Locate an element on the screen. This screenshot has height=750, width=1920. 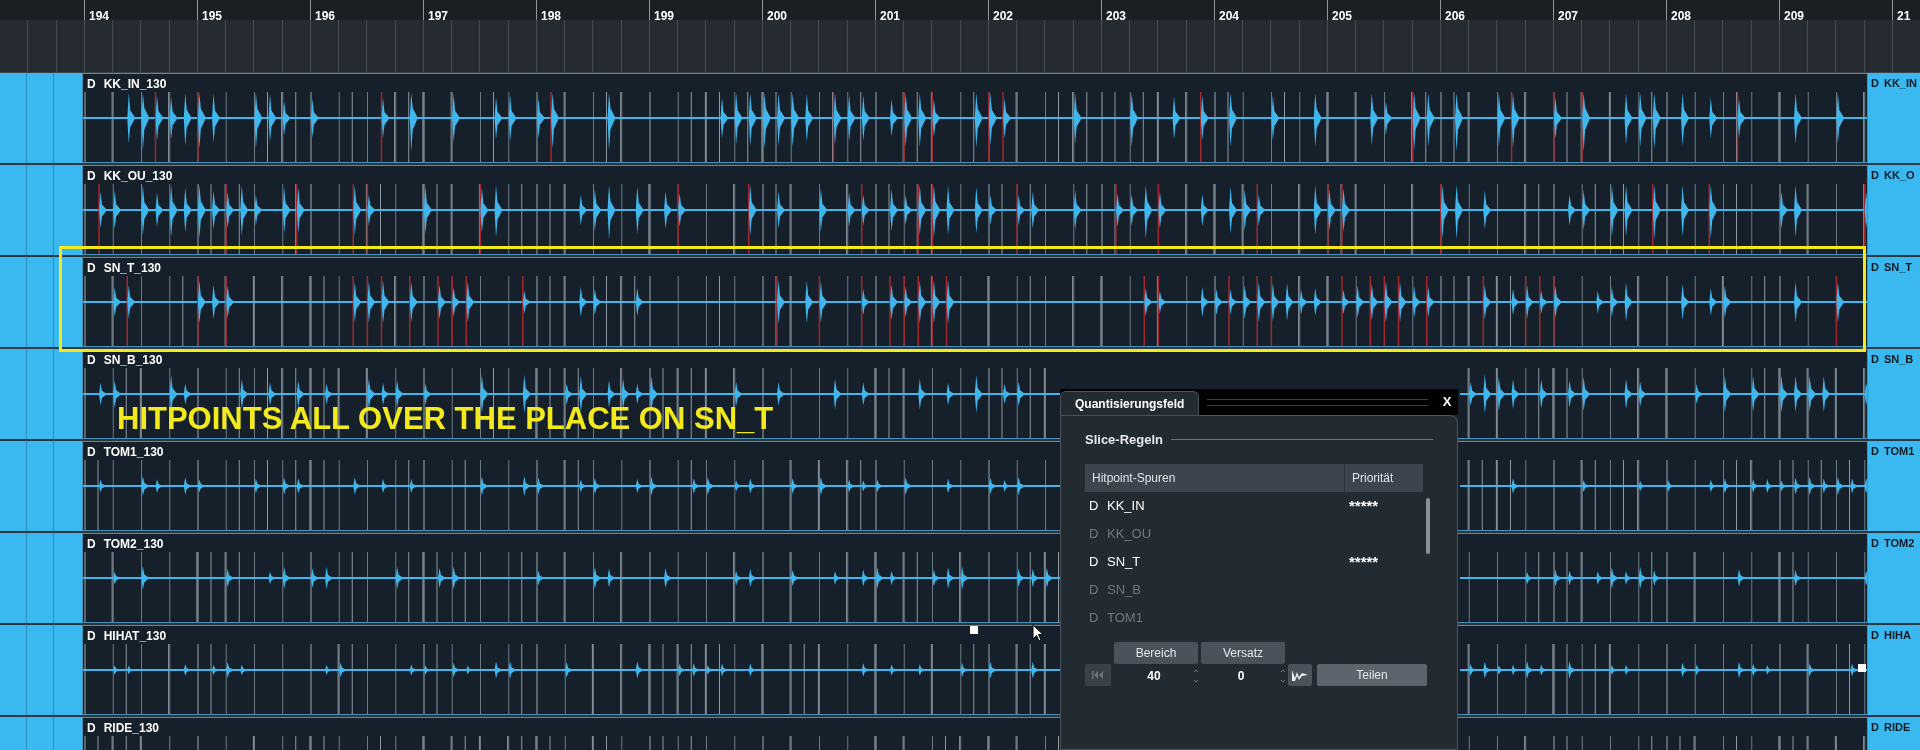
track-name: KK_OU_130 is located at coordinates (138, 176).